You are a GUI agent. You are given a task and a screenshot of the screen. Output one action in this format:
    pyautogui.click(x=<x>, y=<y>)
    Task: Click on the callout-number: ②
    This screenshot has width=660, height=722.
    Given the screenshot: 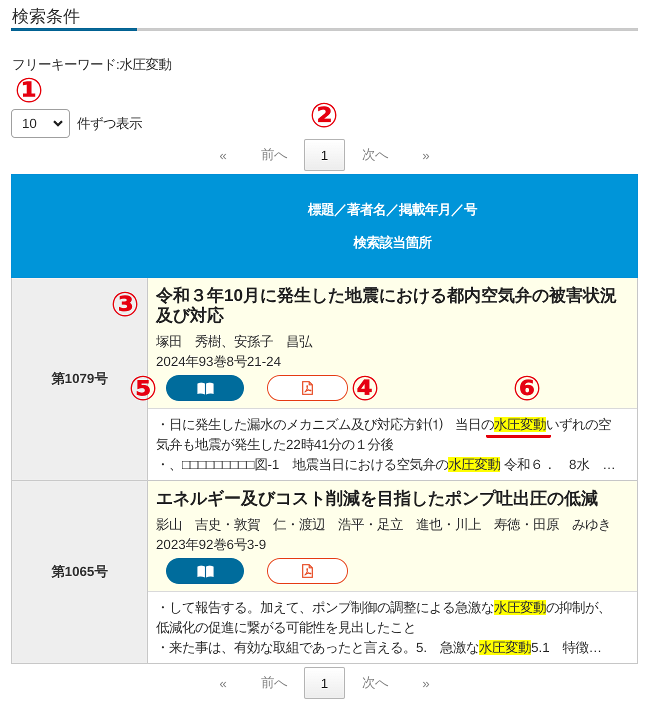 What is the action you would take?
    pyautogui.click(x=324, y=116)
    